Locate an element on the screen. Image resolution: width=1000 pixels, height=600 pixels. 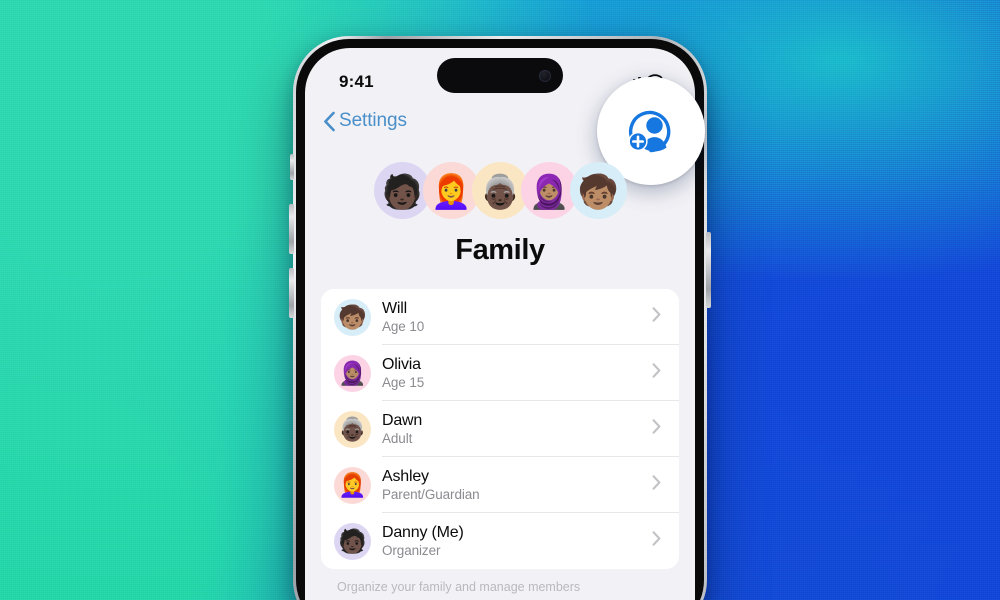
member-role: Parent/Guardian is located at coordinates (431, 494).